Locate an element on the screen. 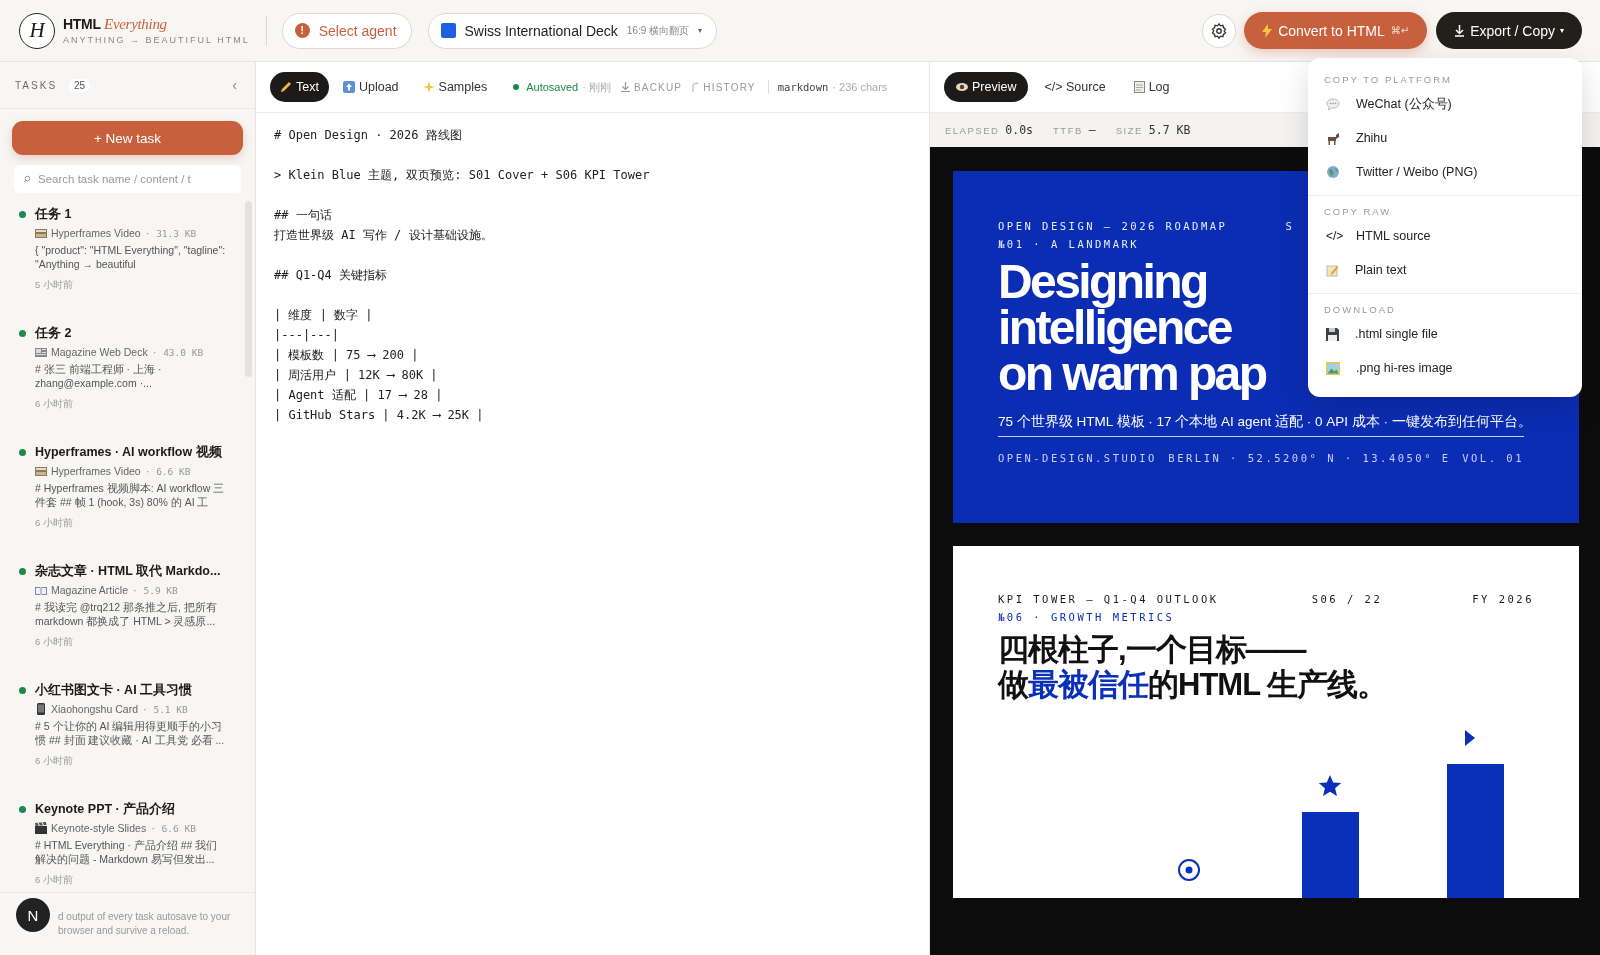  square-icon is located at coordinates (448, 30).